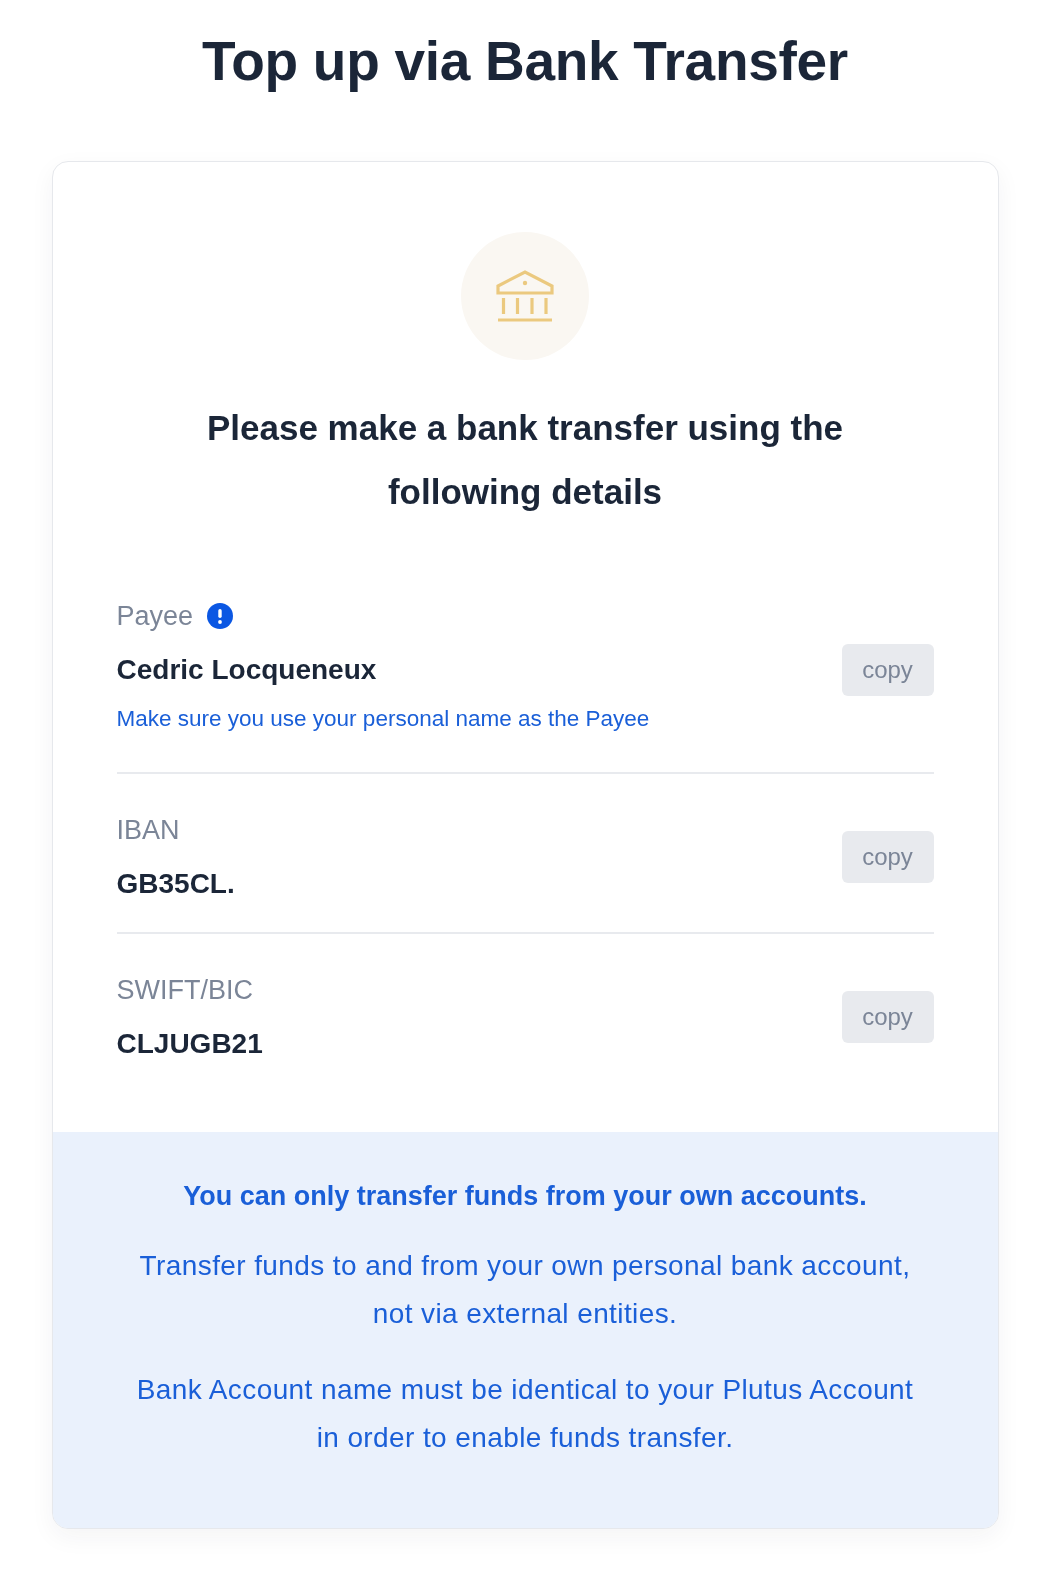  What do you see at coordinates (525, 460) in the screenshot?
I see `instructions-heading: Please make a bank transfer using the following details` at bounding box center [525, 460].